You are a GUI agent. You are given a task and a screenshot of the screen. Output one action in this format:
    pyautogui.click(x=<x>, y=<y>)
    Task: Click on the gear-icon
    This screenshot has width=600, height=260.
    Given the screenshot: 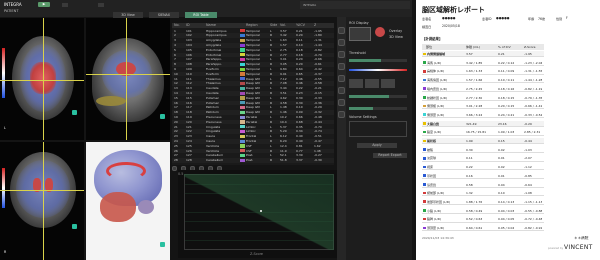 What is the action you would take?
    pyautogui.click(x=341, y=114)
    